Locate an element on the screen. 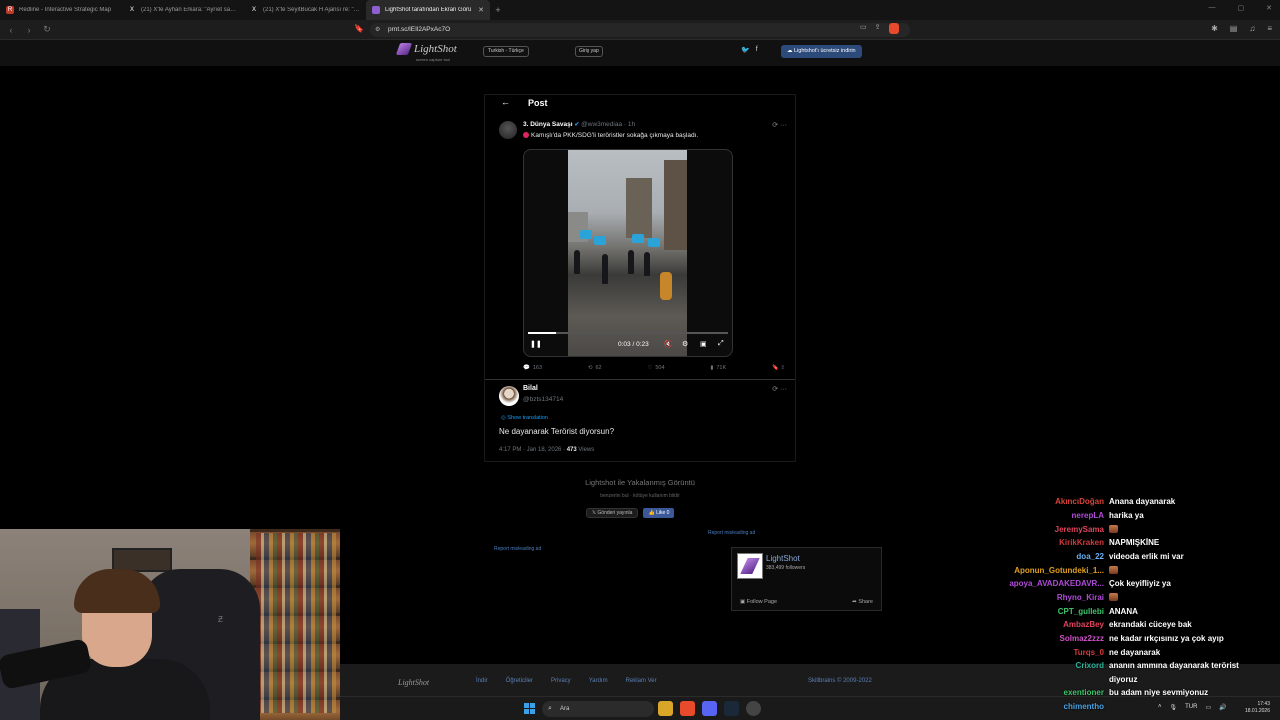 This screenshot has height=720, width=1280. chat-username: JeremySama is located at coordinates (1079, 529).